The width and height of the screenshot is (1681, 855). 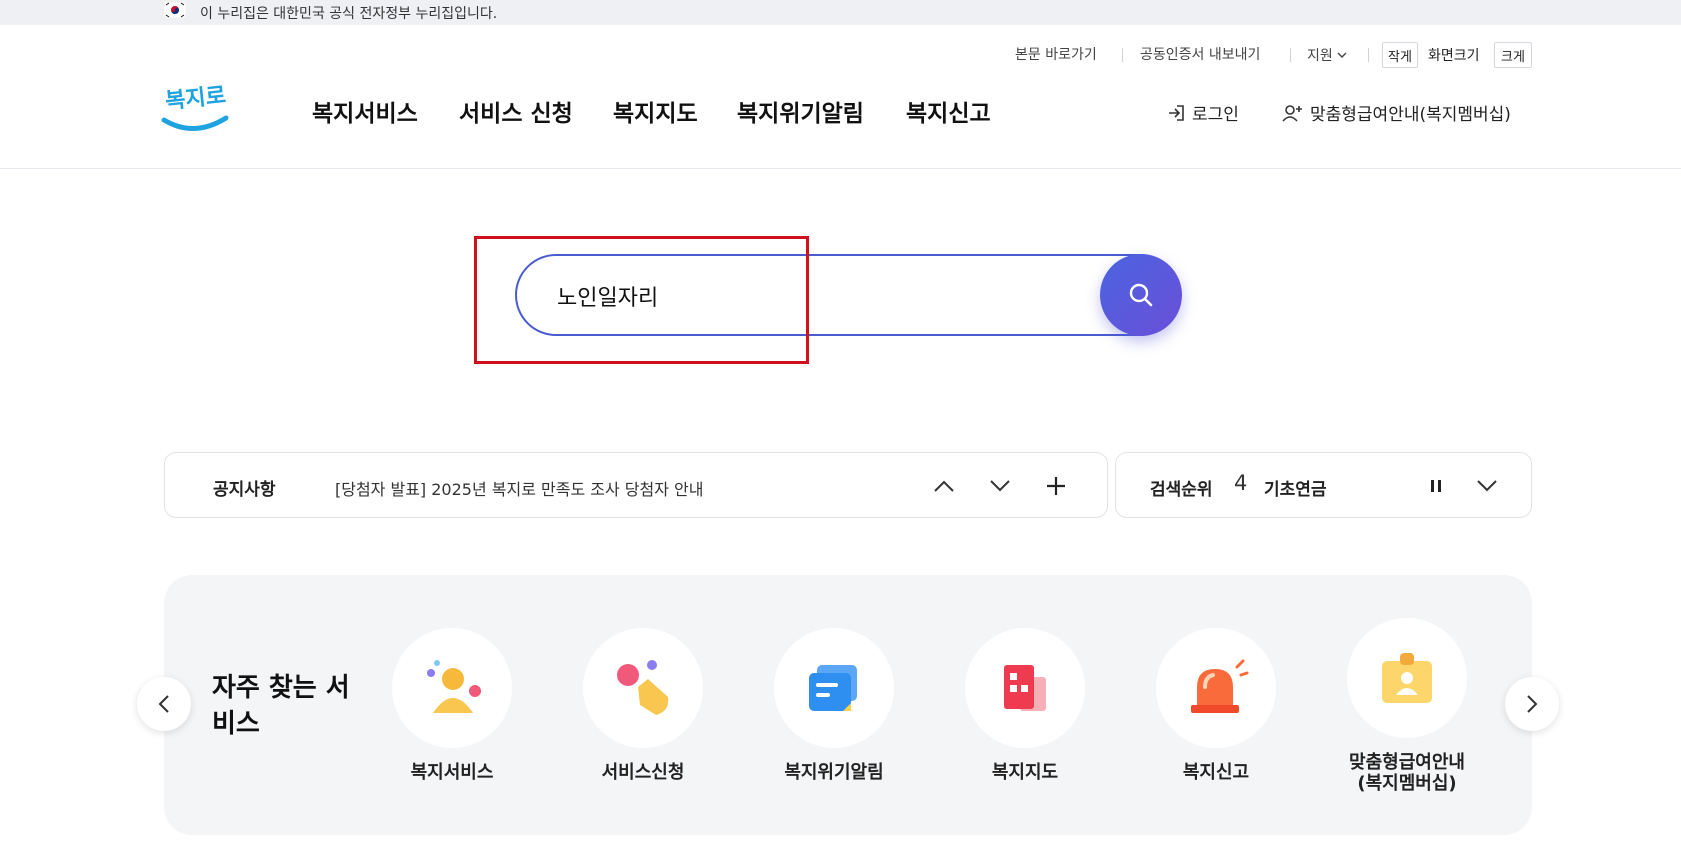 I want to click on login-label: 로그인, so click(x=1215, y=115).